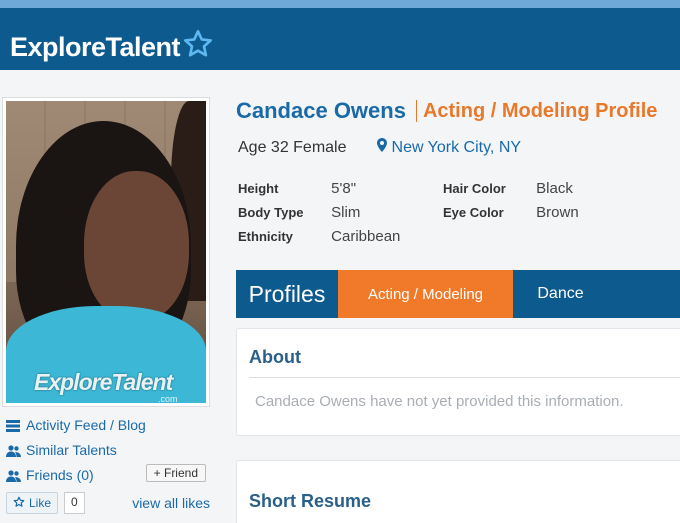  I want to click on like-label: Like, so click(40, 503).